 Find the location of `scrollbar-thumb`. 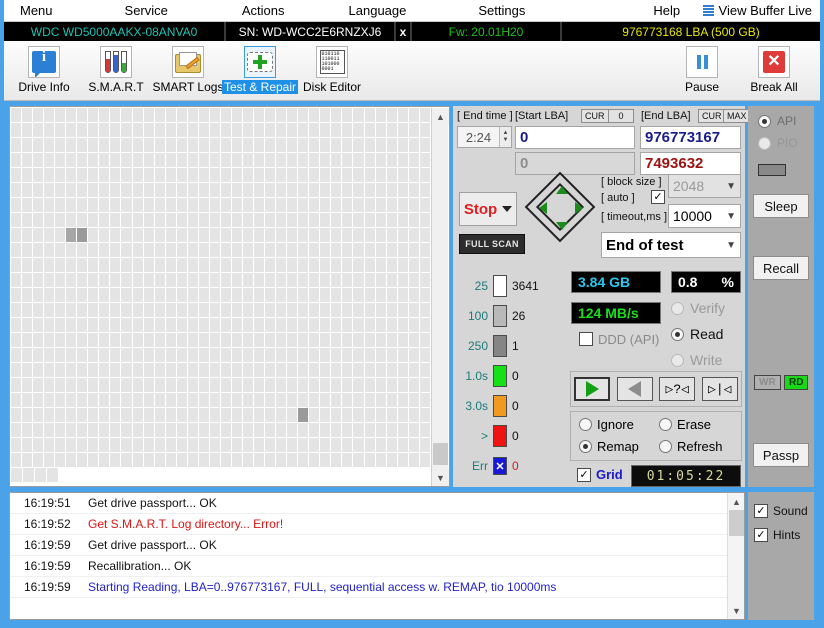

scrollbar-thumb is located at coordinates (440, 454).